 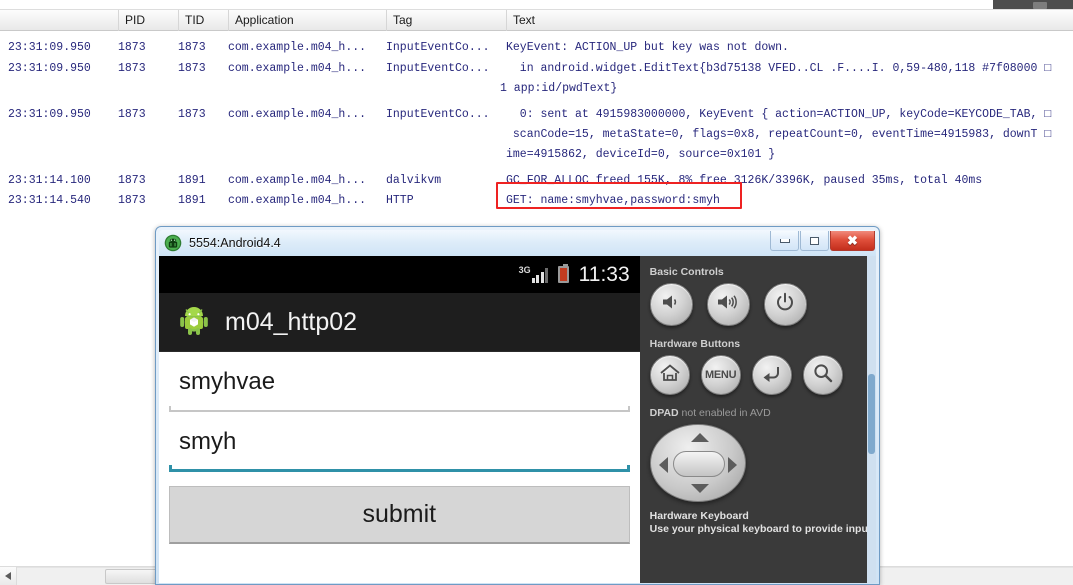 I want to click on home-icon, so click(x=670, y=375).